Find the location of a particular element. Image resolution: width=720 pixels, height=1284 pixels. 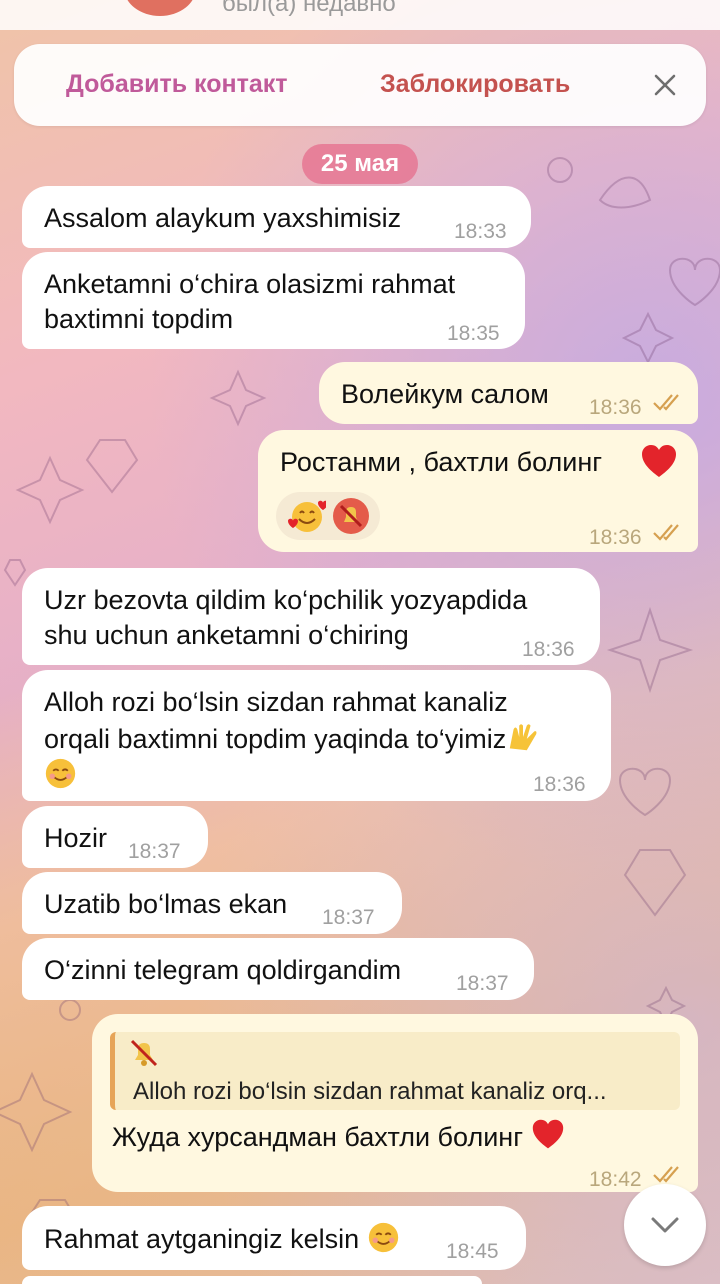

message-time: 18:42 is located at coordinates (615, 1179).